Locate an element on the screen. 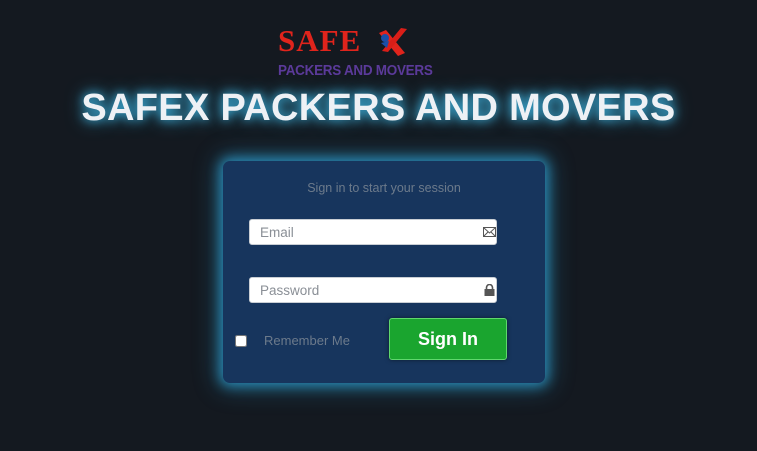 This screenshot has height=451, width=757. logo-tagline: PACKERS AND MOVERS is located at coordinates (355, 71).